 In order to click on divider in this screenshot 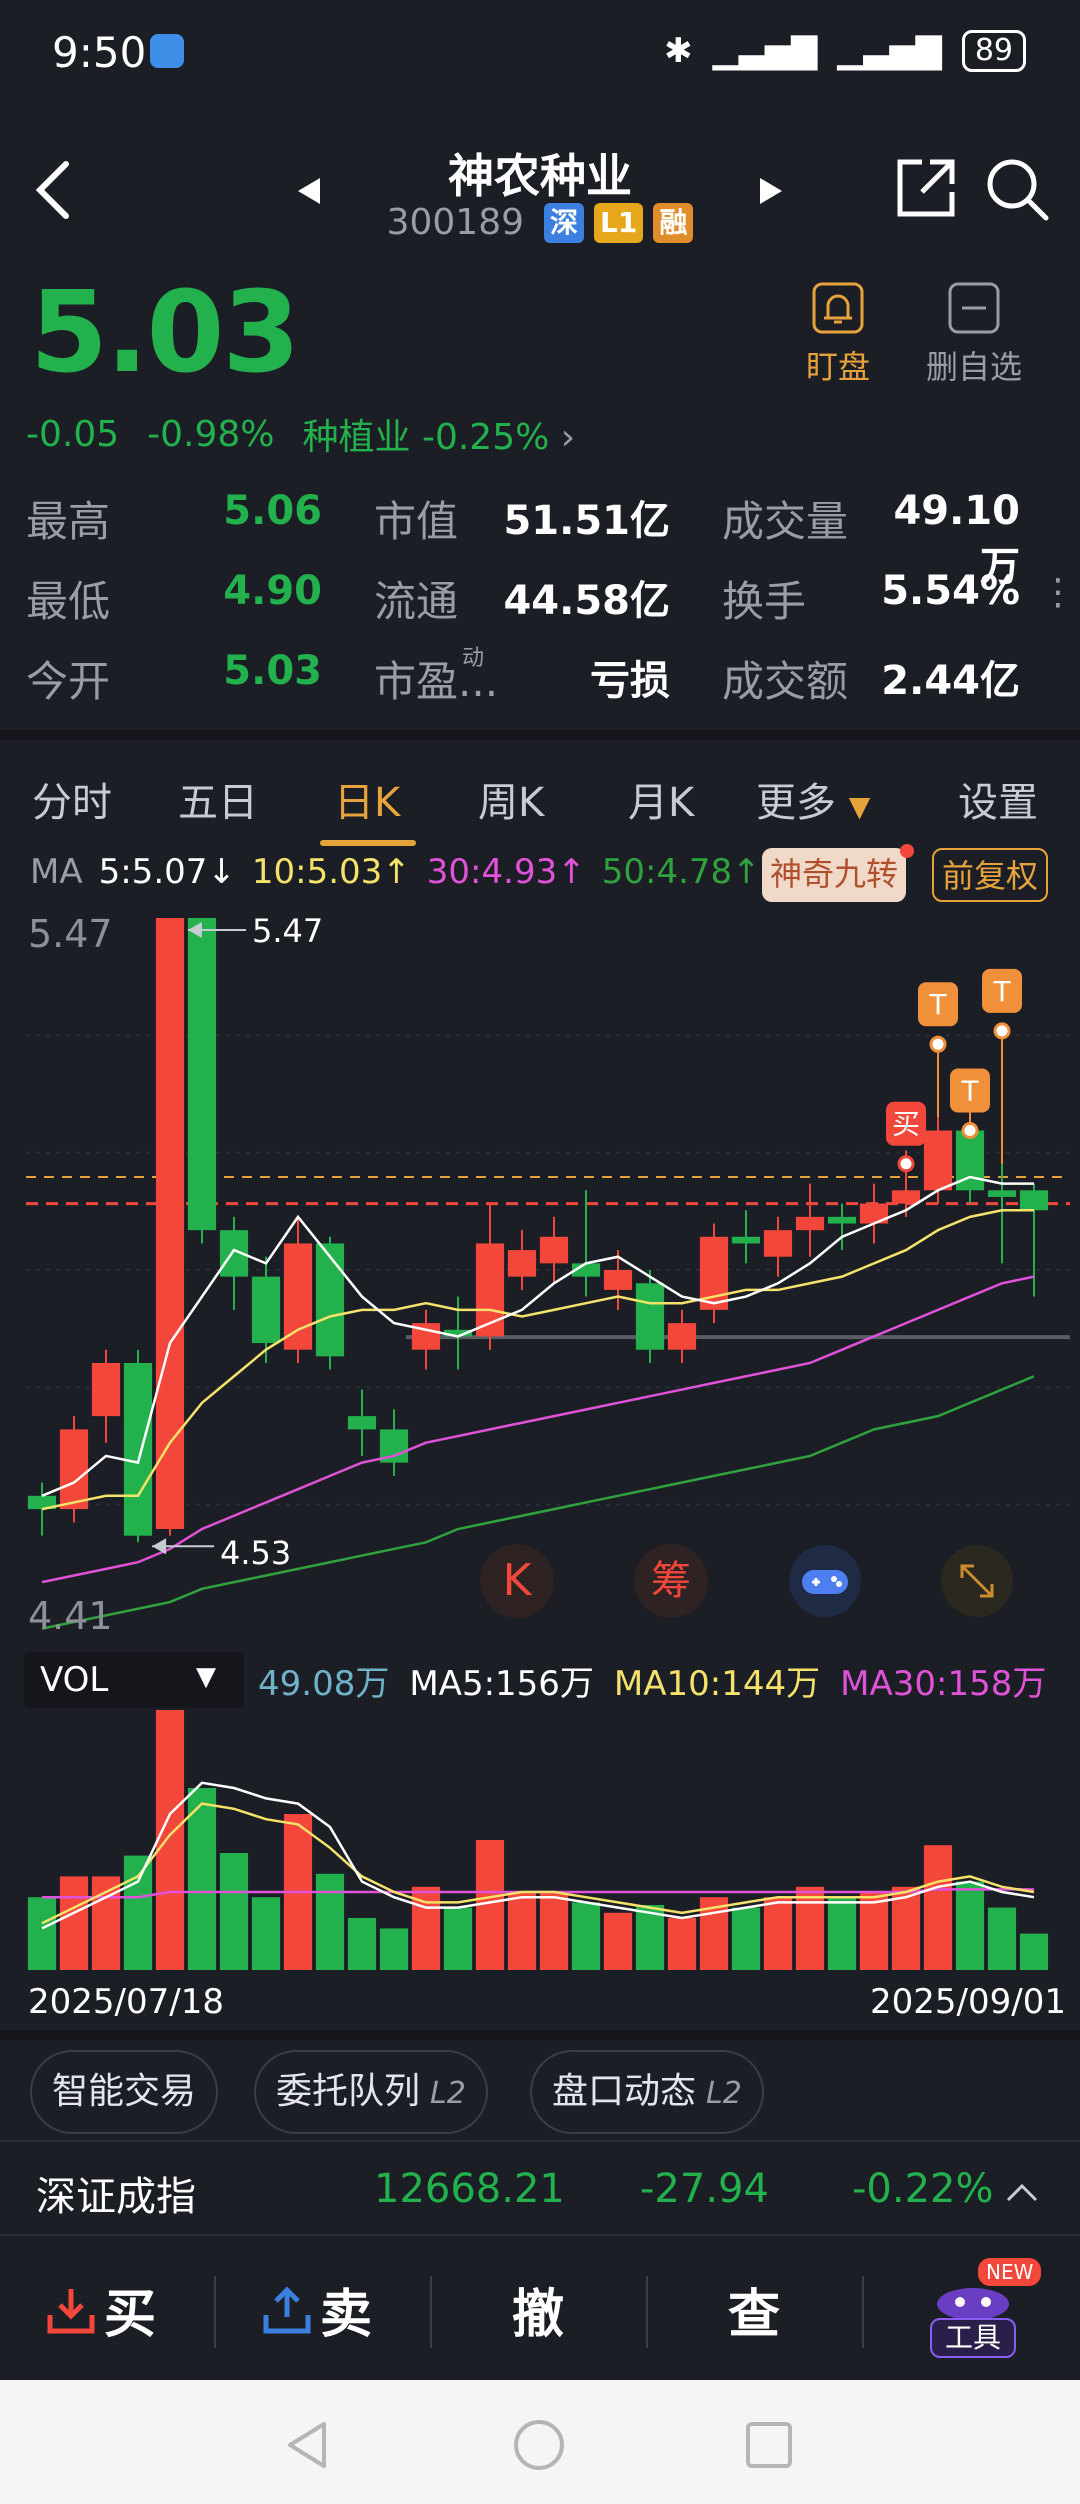, I will do `click(540, 2035)`.